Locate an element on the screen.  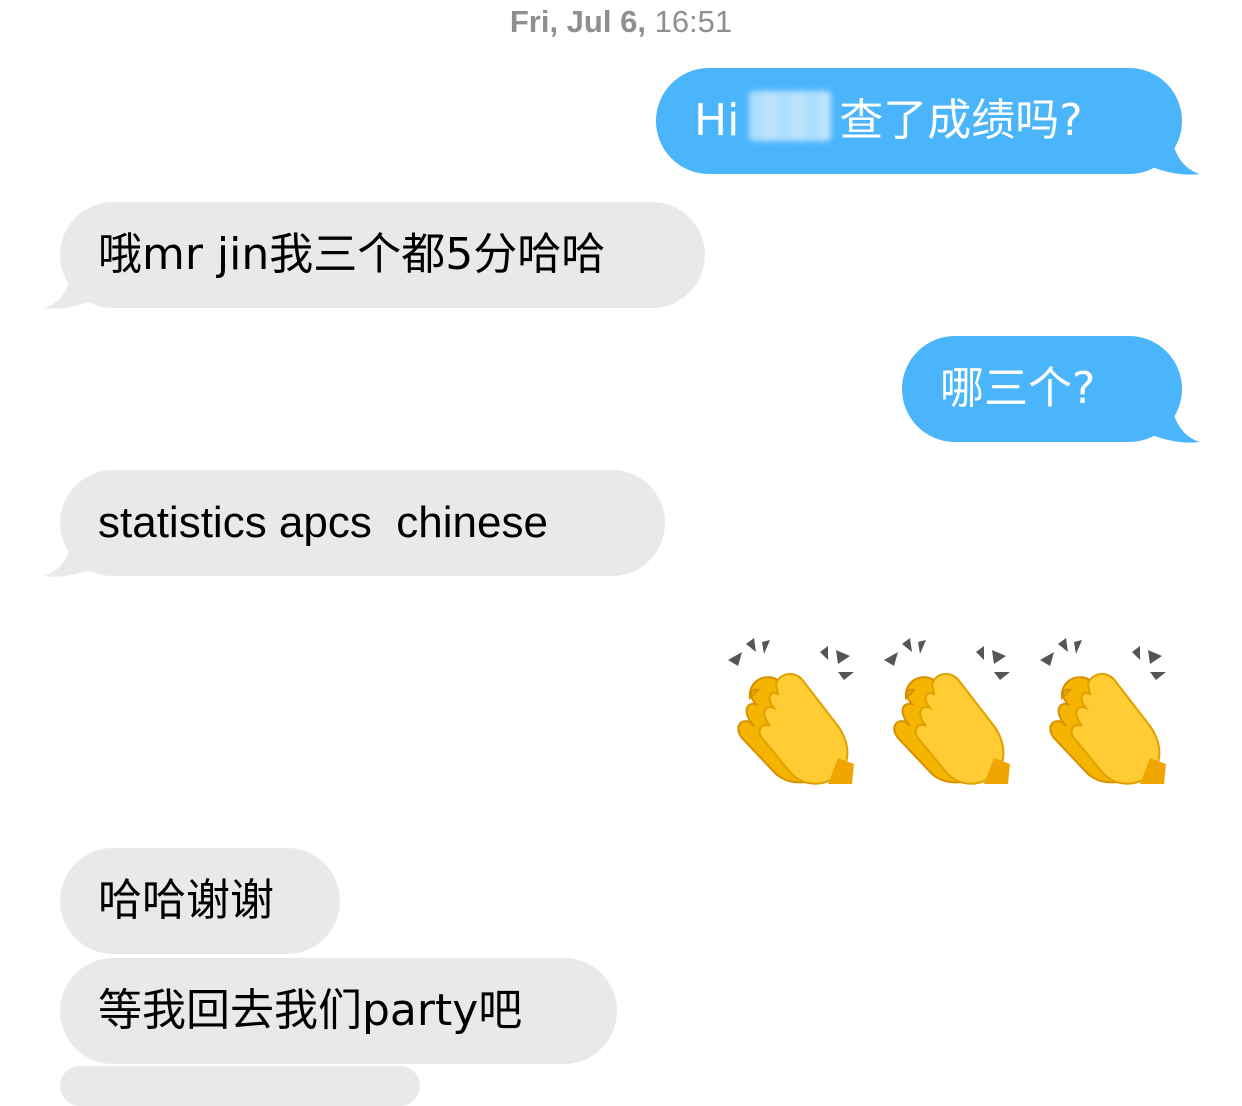
message-bubble-sent: 哪三个? is located at coordinates (1042, 389).